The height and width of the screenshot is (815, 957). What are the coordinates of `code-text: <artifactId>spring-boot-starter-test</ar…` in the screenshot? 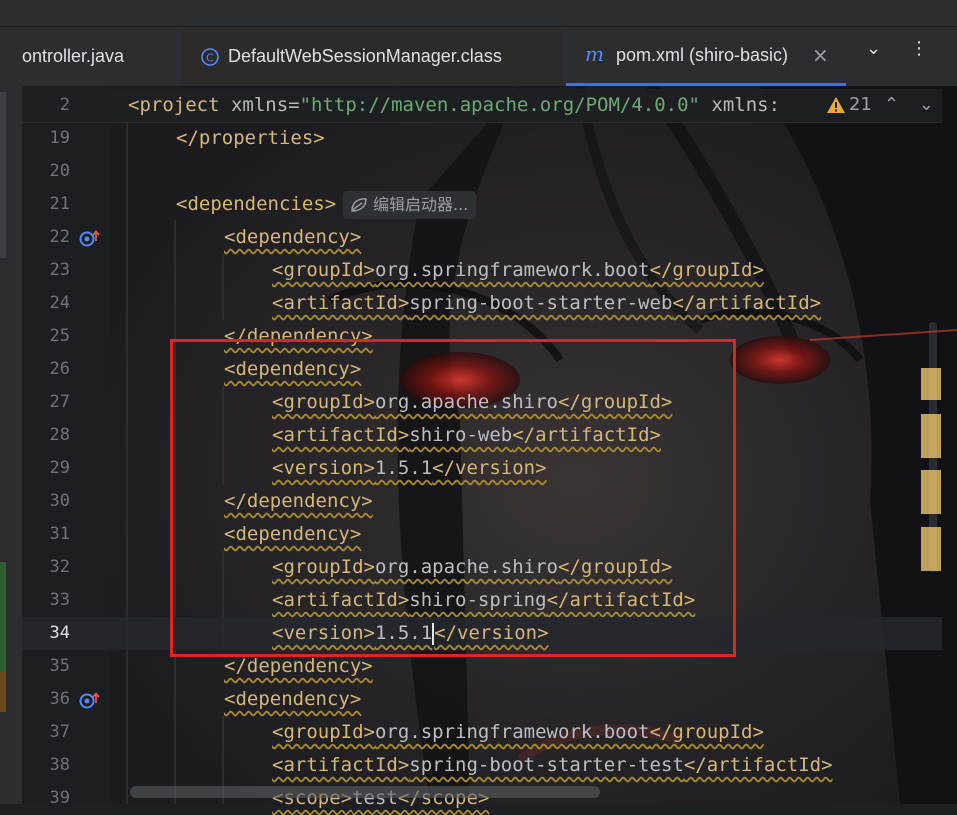 It's located at (552, 765).